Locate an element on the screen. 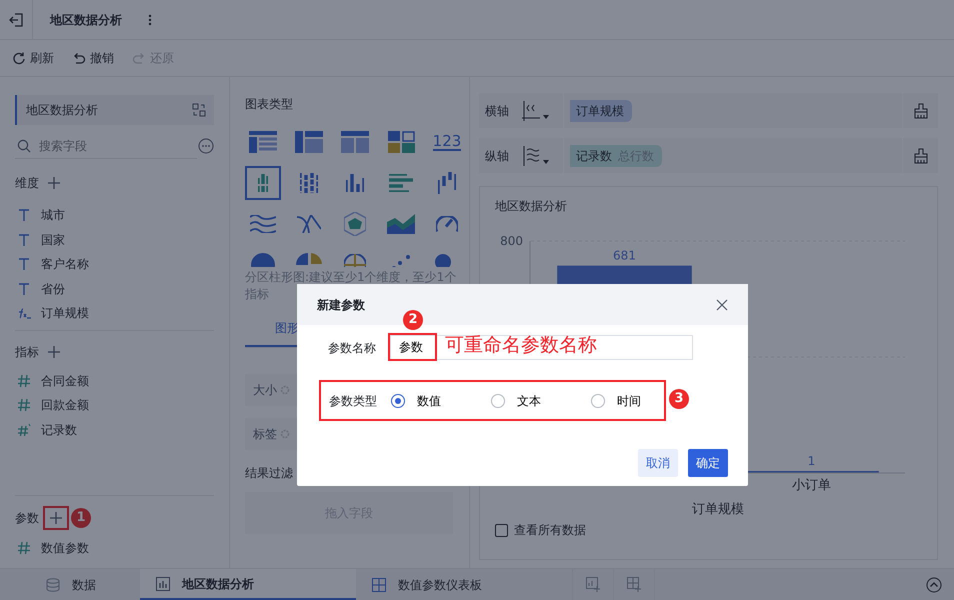  confirm-button: 确定 is located at coordinates (708, 463).